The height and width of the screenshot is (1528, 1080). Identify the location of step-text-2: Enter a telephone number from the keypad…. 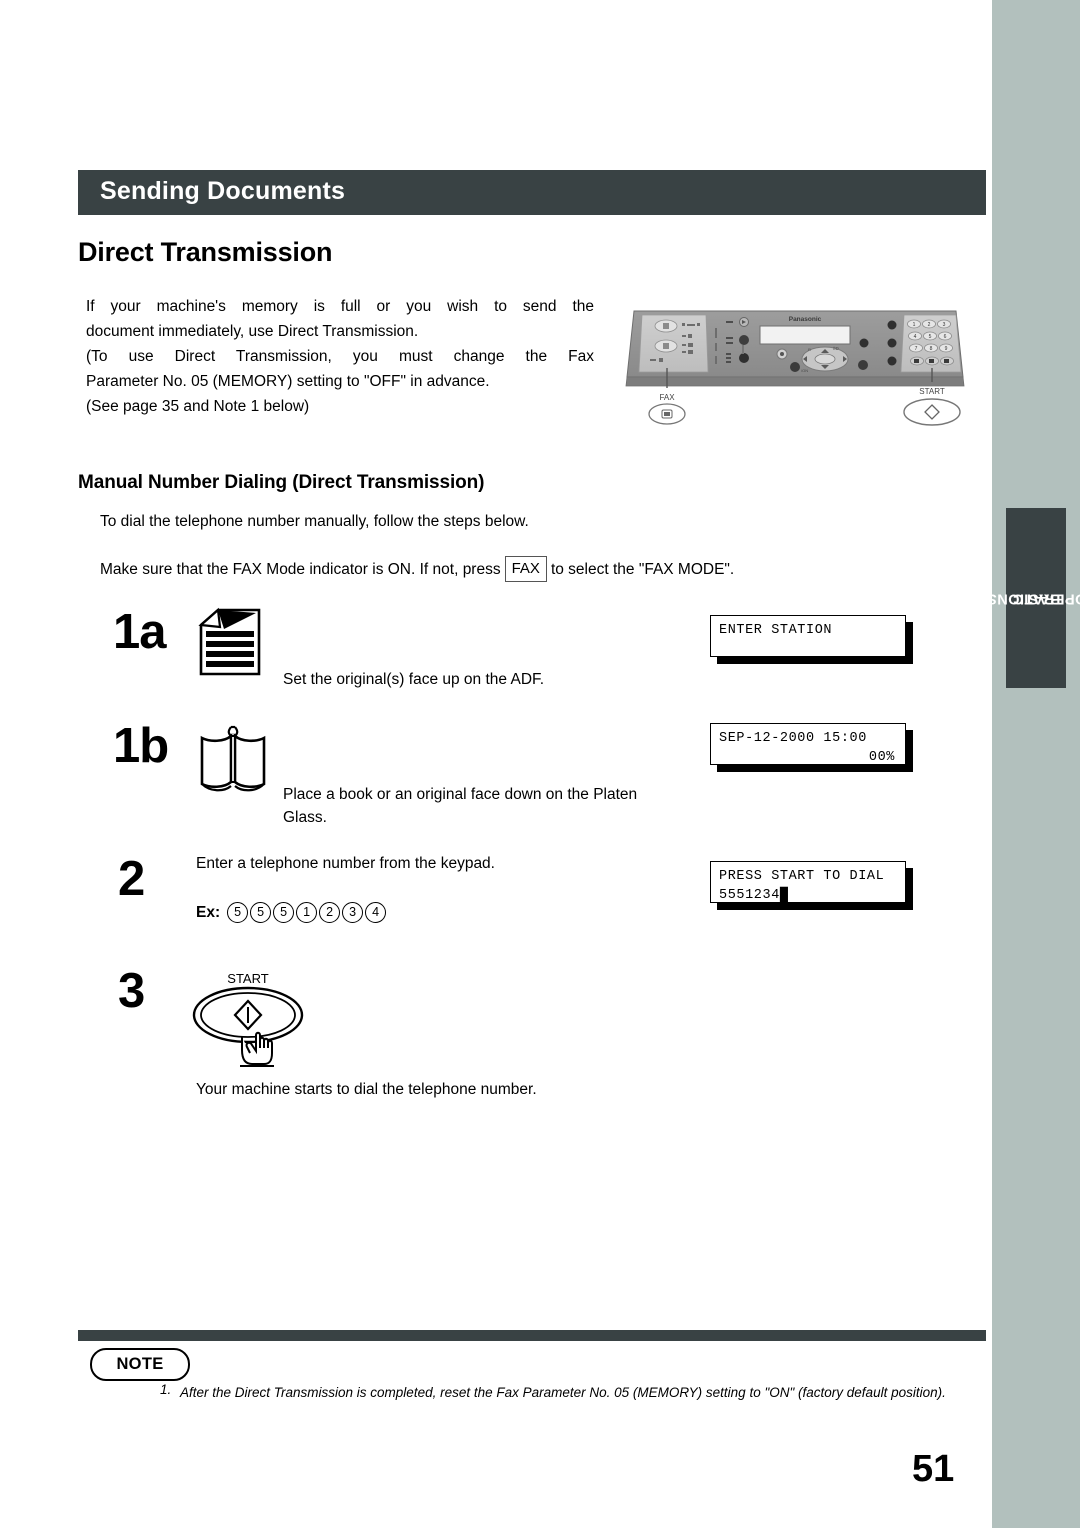
(345, 863).